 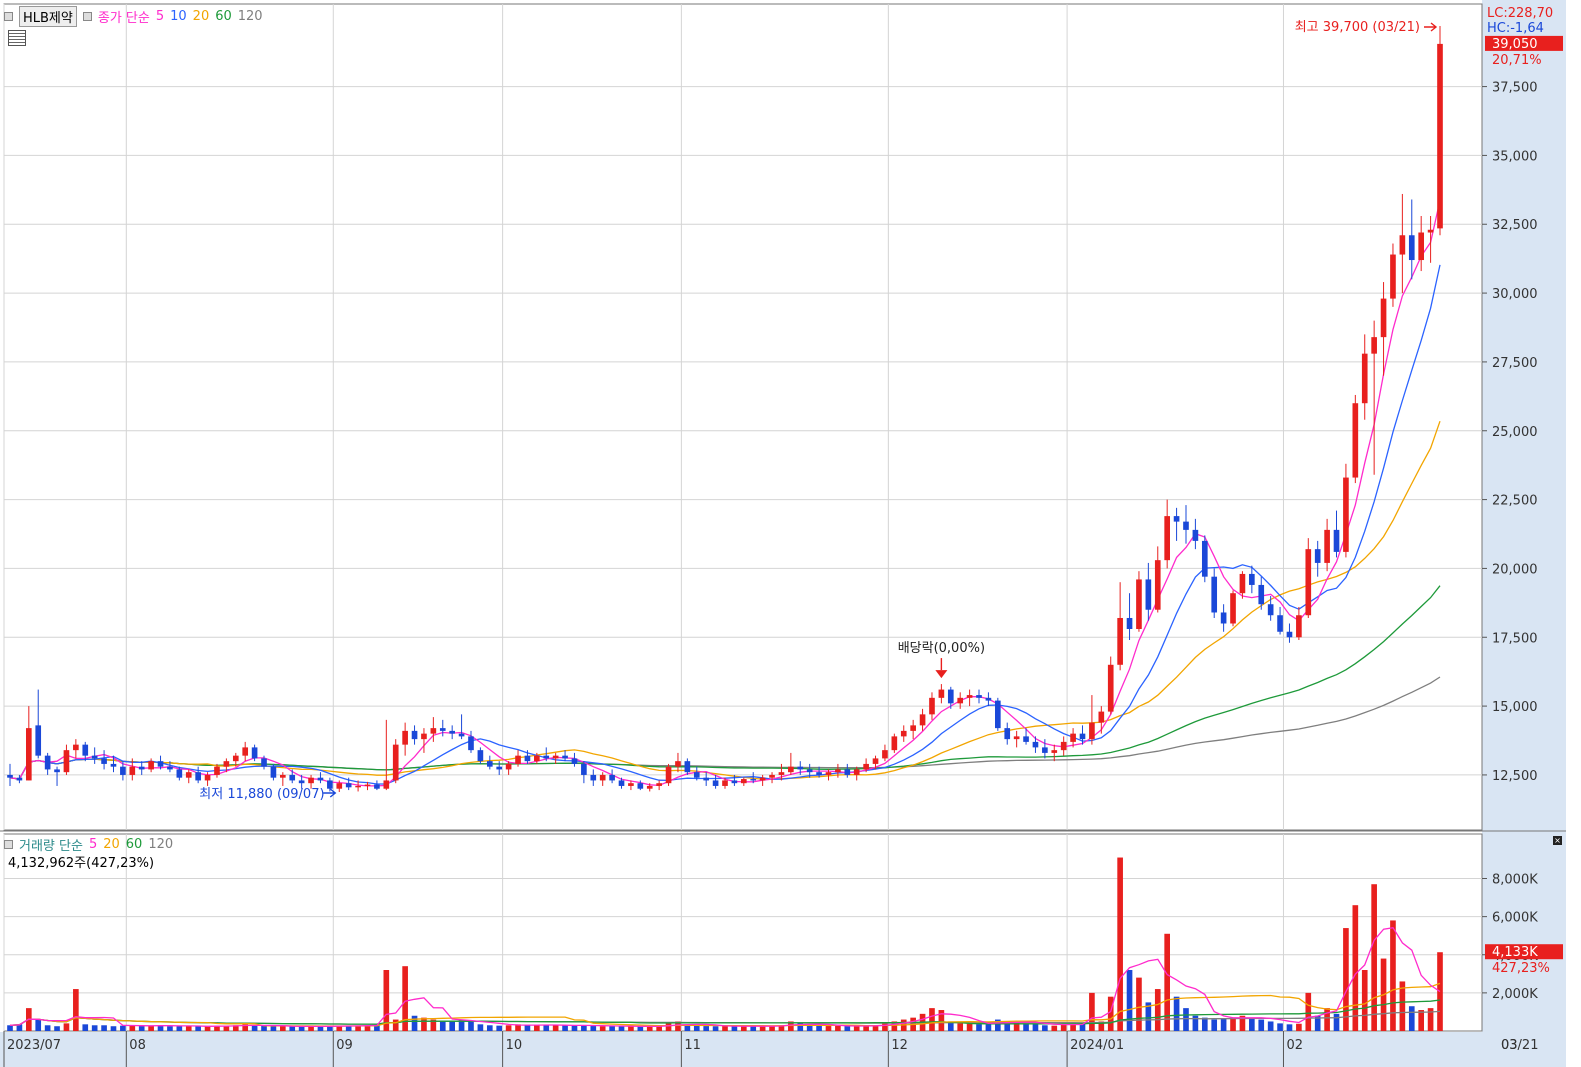 I want to click on vol-ma60-label: 60, so click(x=134, y=844).